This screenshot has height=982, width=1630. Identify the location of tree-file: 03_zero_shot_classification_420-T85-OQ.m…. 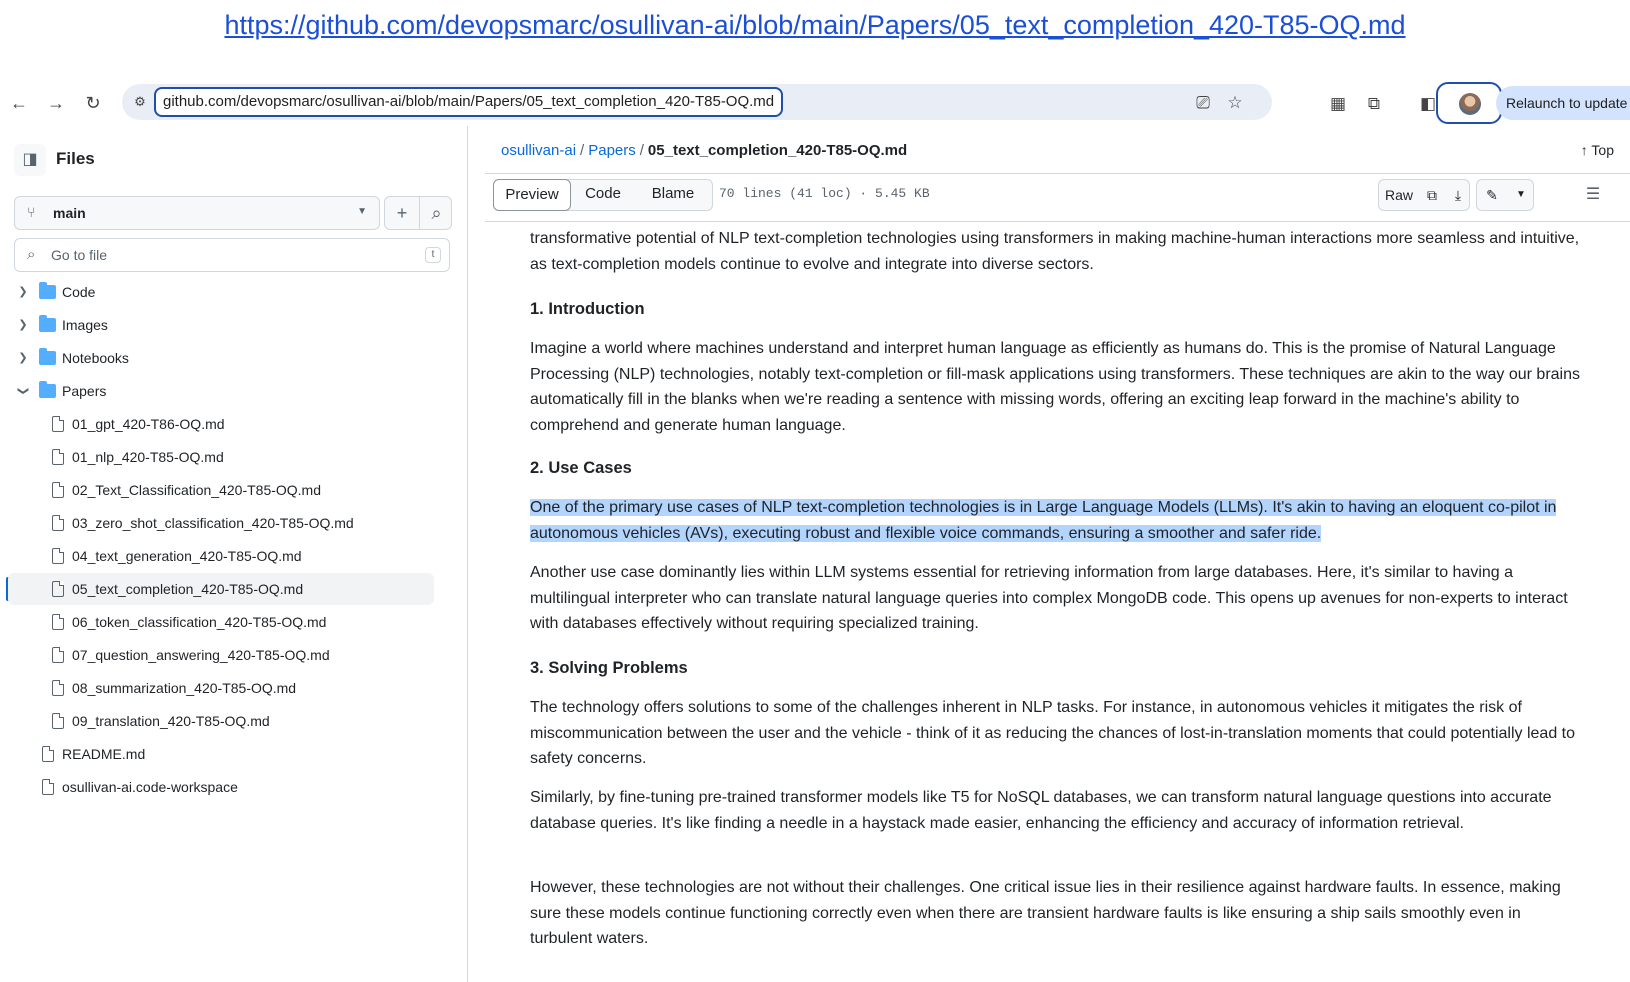
(221, 523).